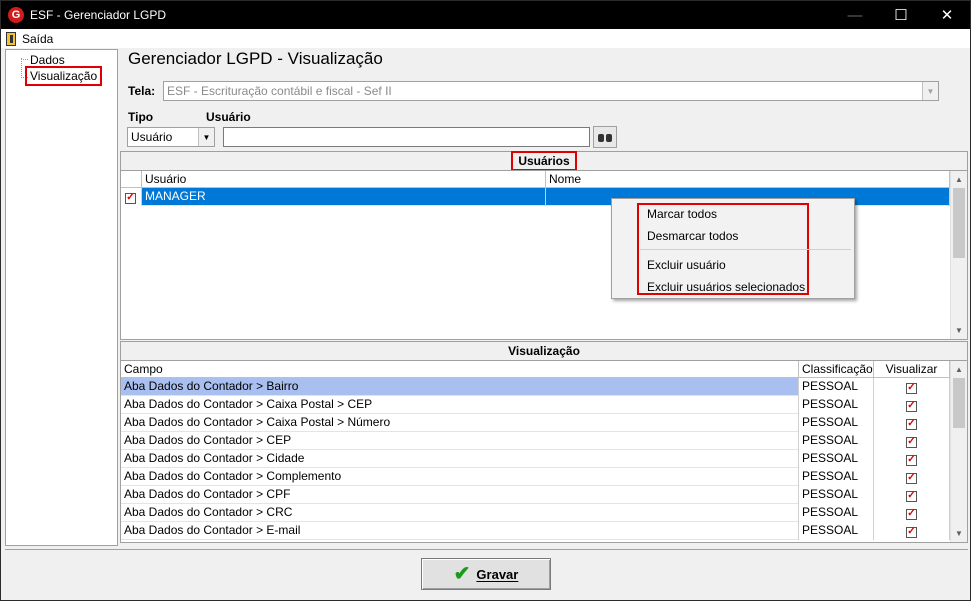 The image size is (971, 601). I want to click on menu-exit-label: Saída, so click(38, 38).